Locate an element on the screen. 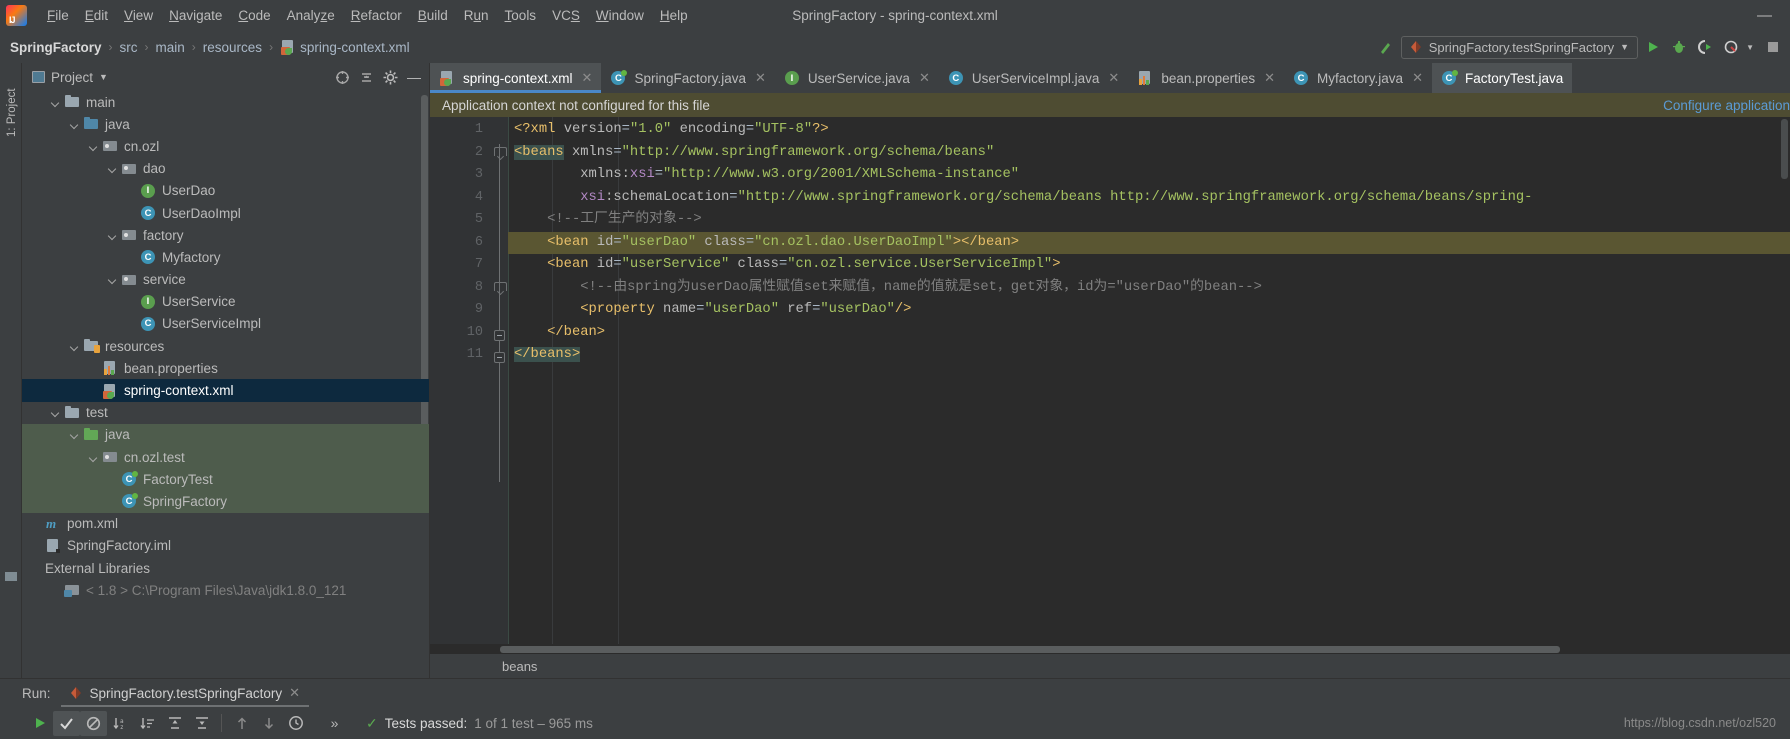 The width and height of the screenshot is (1790, 739). configure-application-link: Configure application is located at coordinates (1726, 105).